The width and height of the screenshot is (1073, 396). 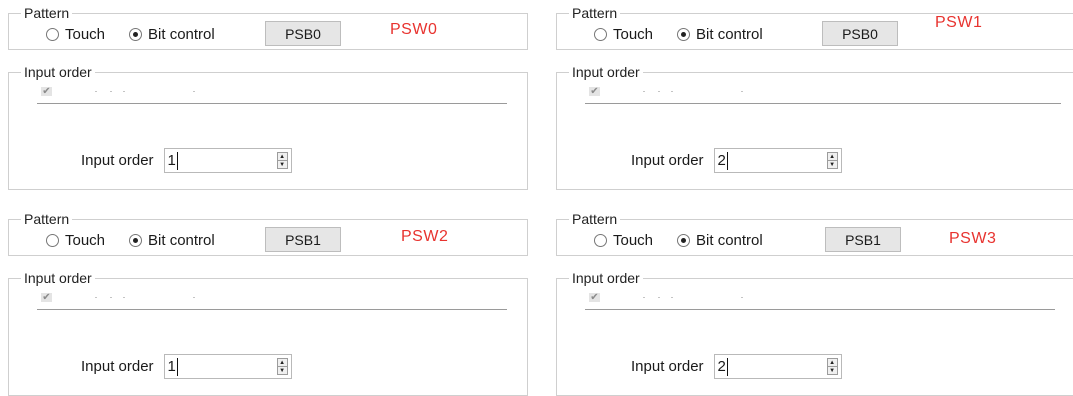 What do you see at coordinates (414, 29) in the screenshot?
I see `psw-label: PSW0` at bounding box center [414, 29].